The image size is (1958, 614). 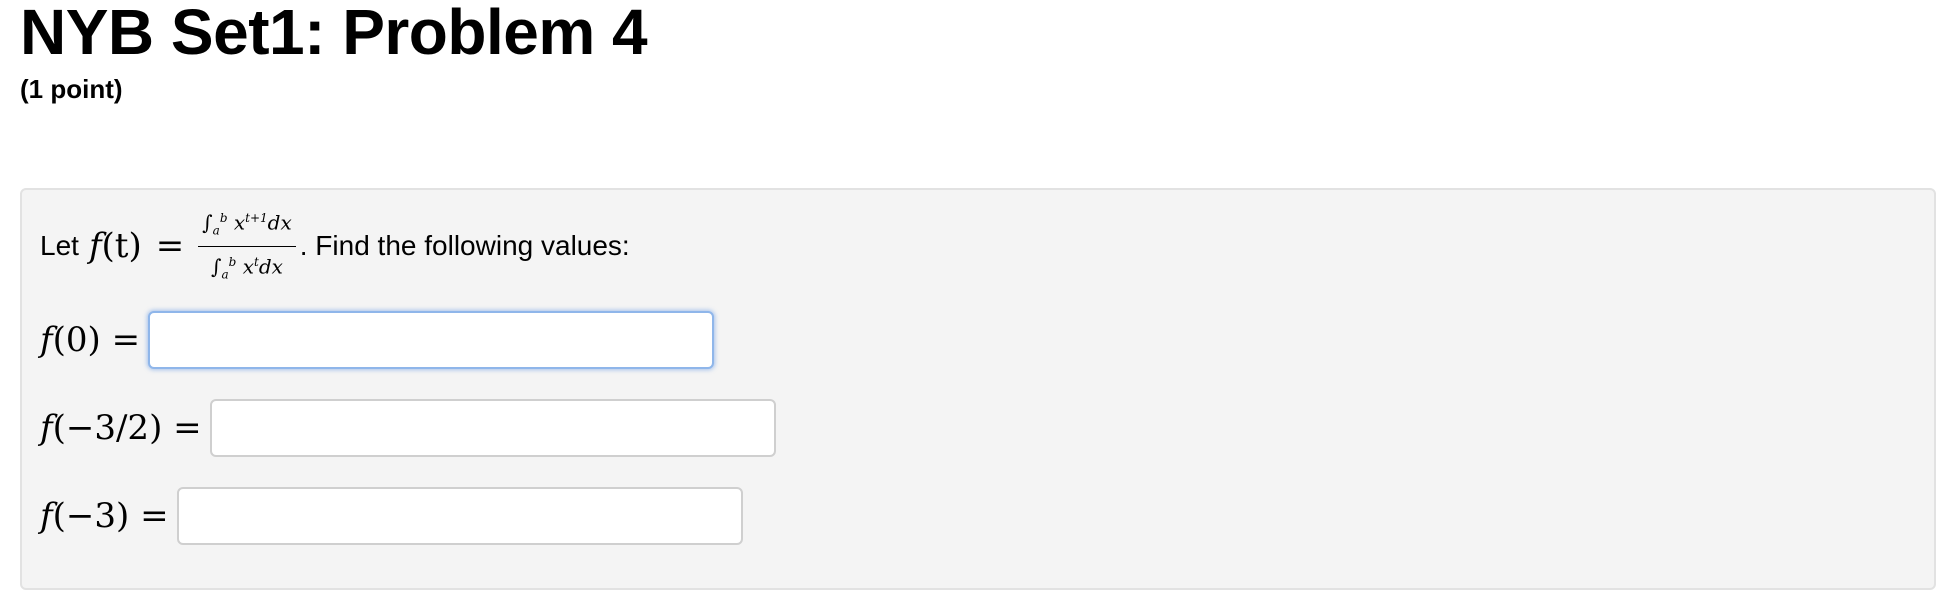 I want to click on equals-sign: =, so click(x=170, y=246).